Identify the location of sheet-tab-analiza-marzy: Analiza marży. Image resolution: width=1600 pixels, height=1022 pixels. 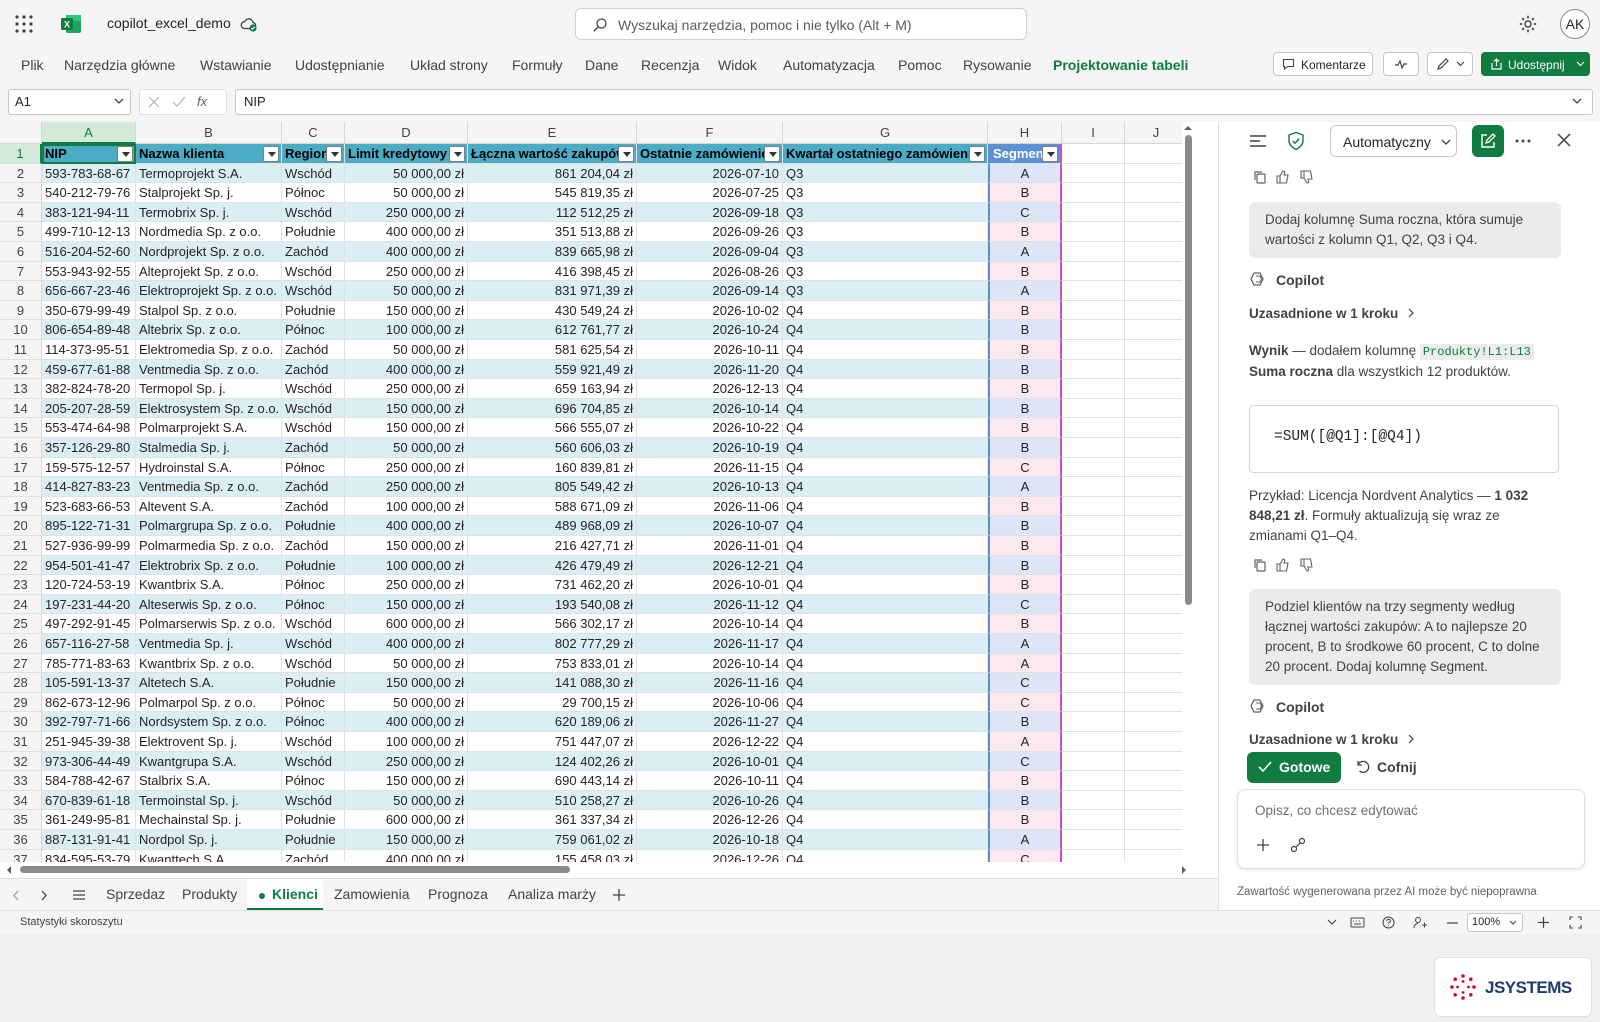
(552, 894).